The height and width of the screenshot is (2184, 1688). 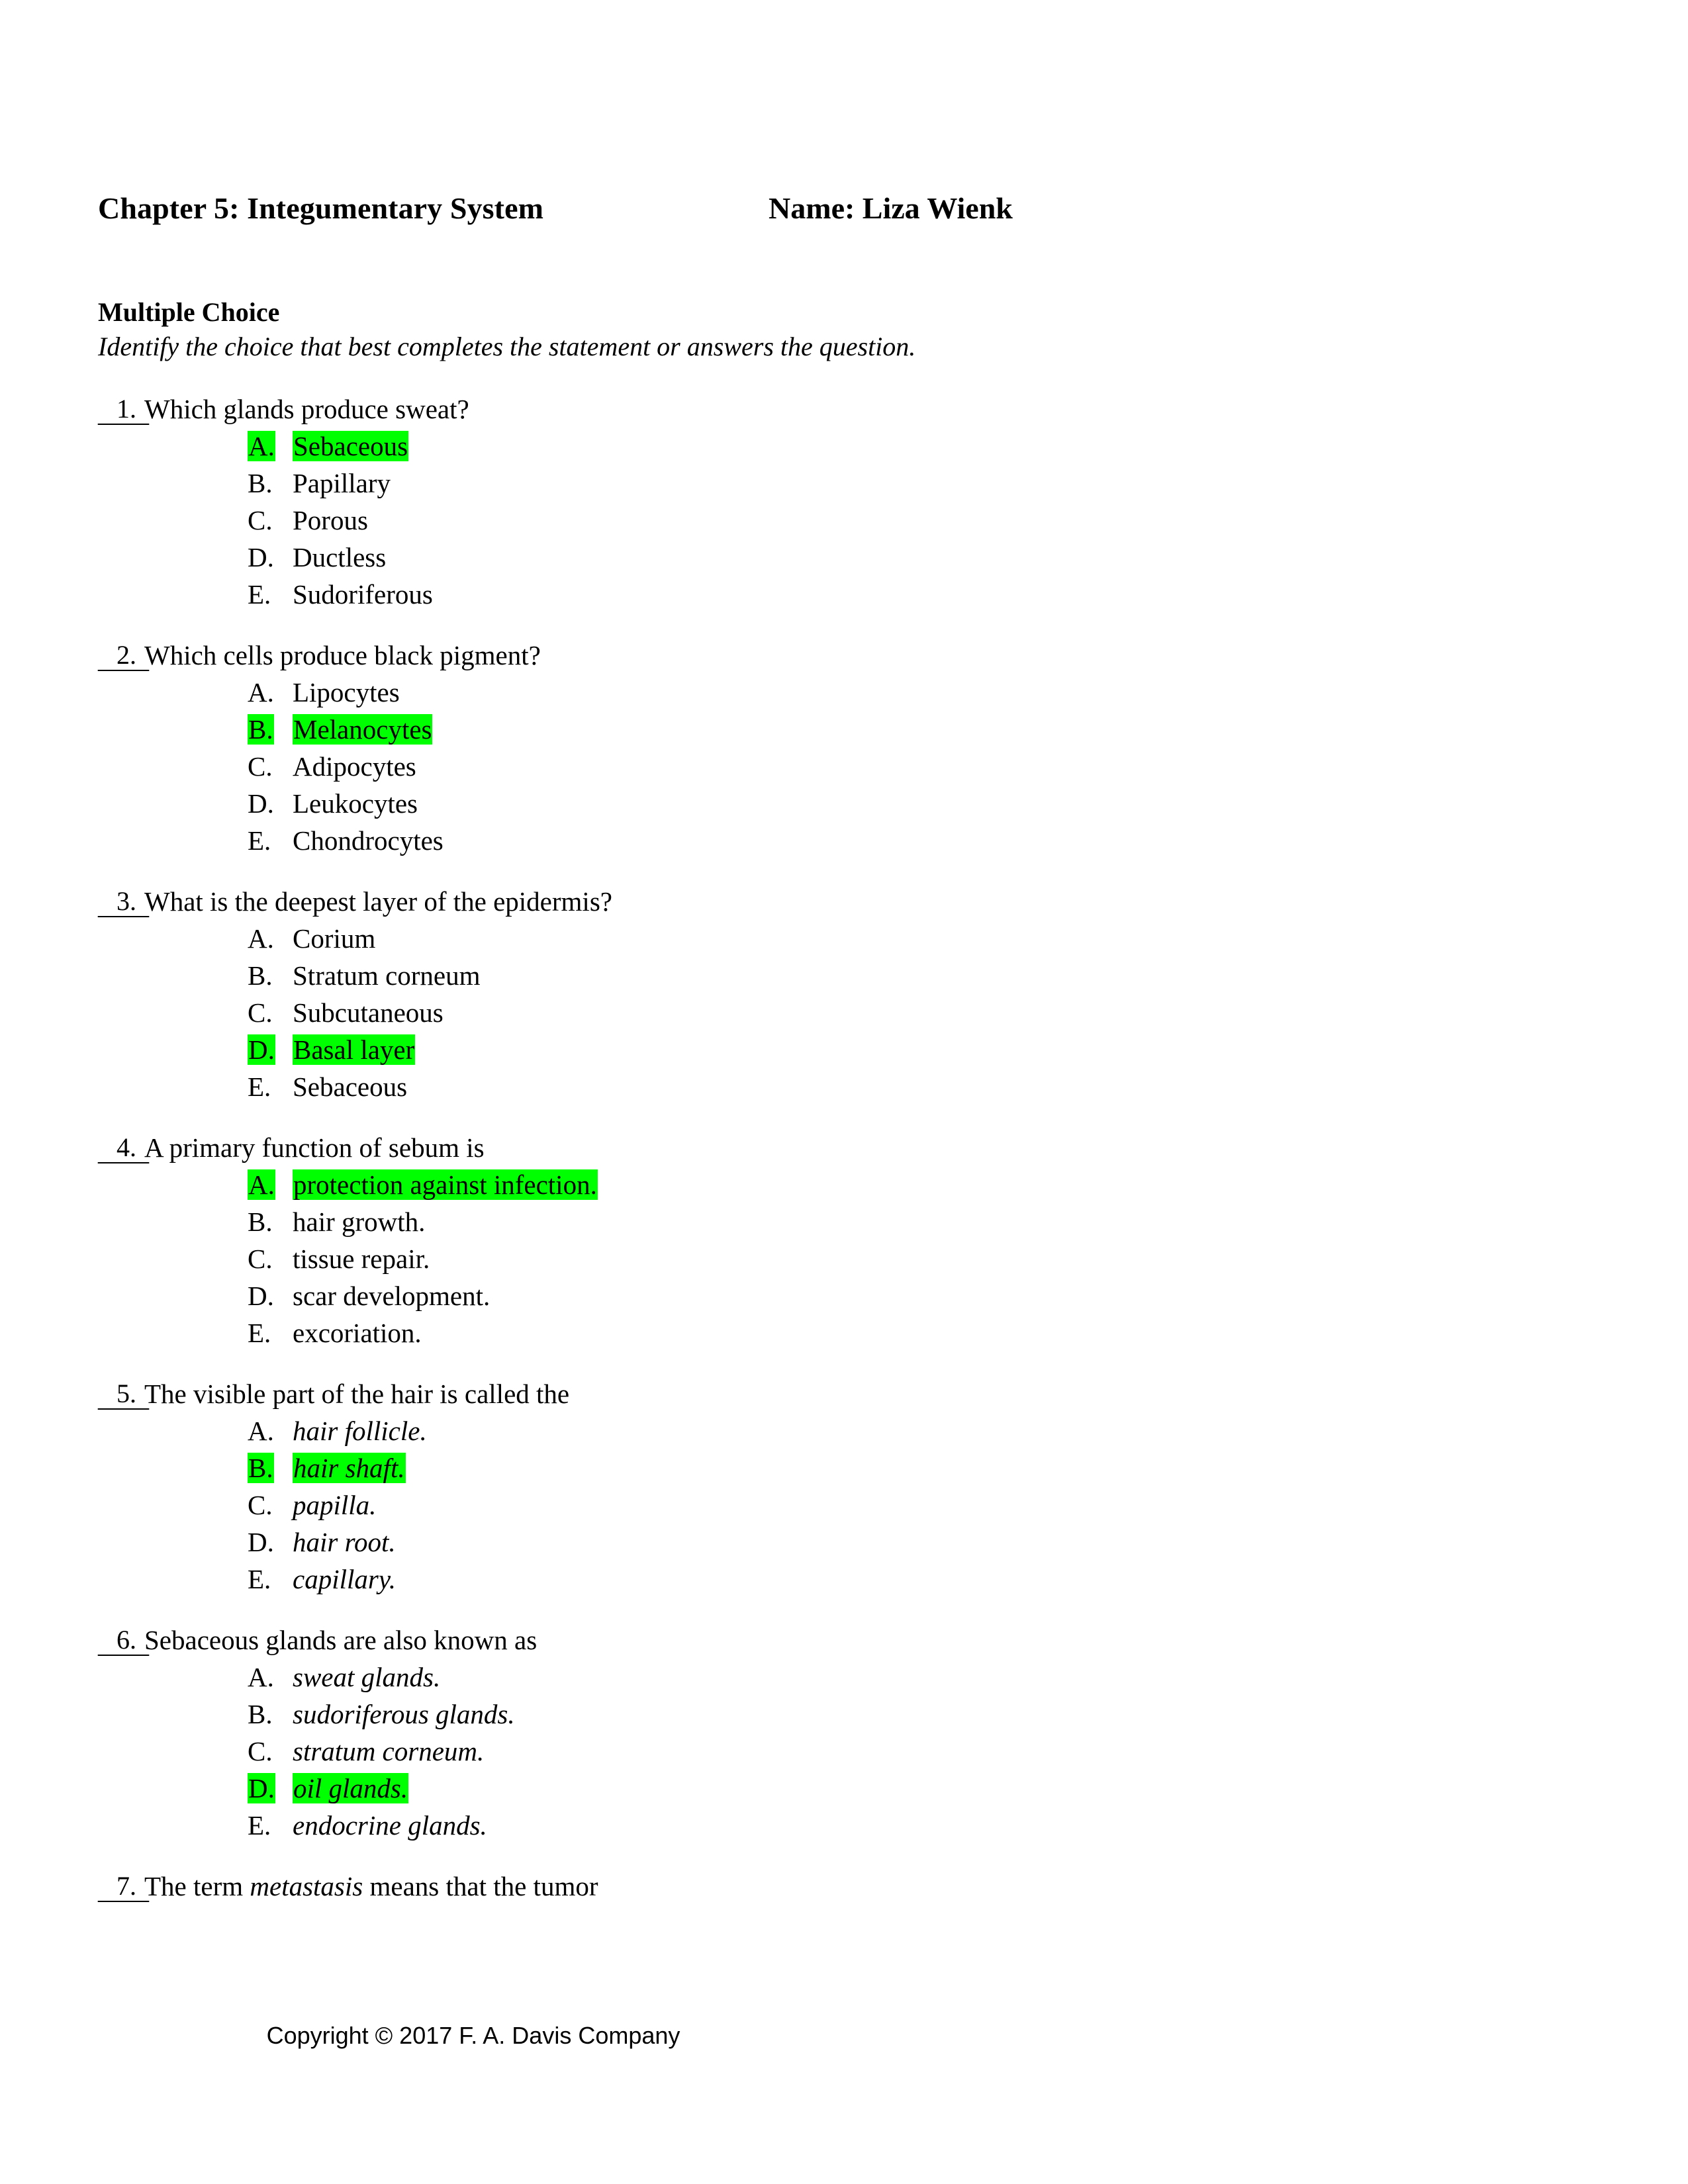 I want to click on option-row: B. Papillary, so click(x=844, y=483).